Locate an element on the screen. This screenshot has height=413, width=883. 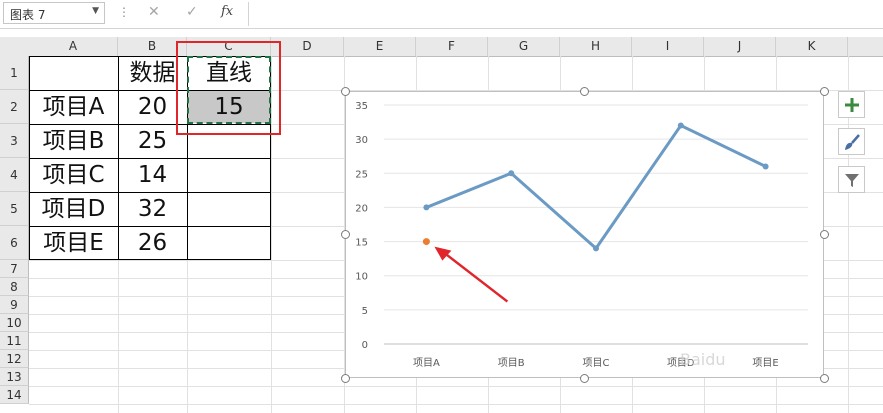
name-box: 图表 7 ▼ is located at coordinates (54, 13).